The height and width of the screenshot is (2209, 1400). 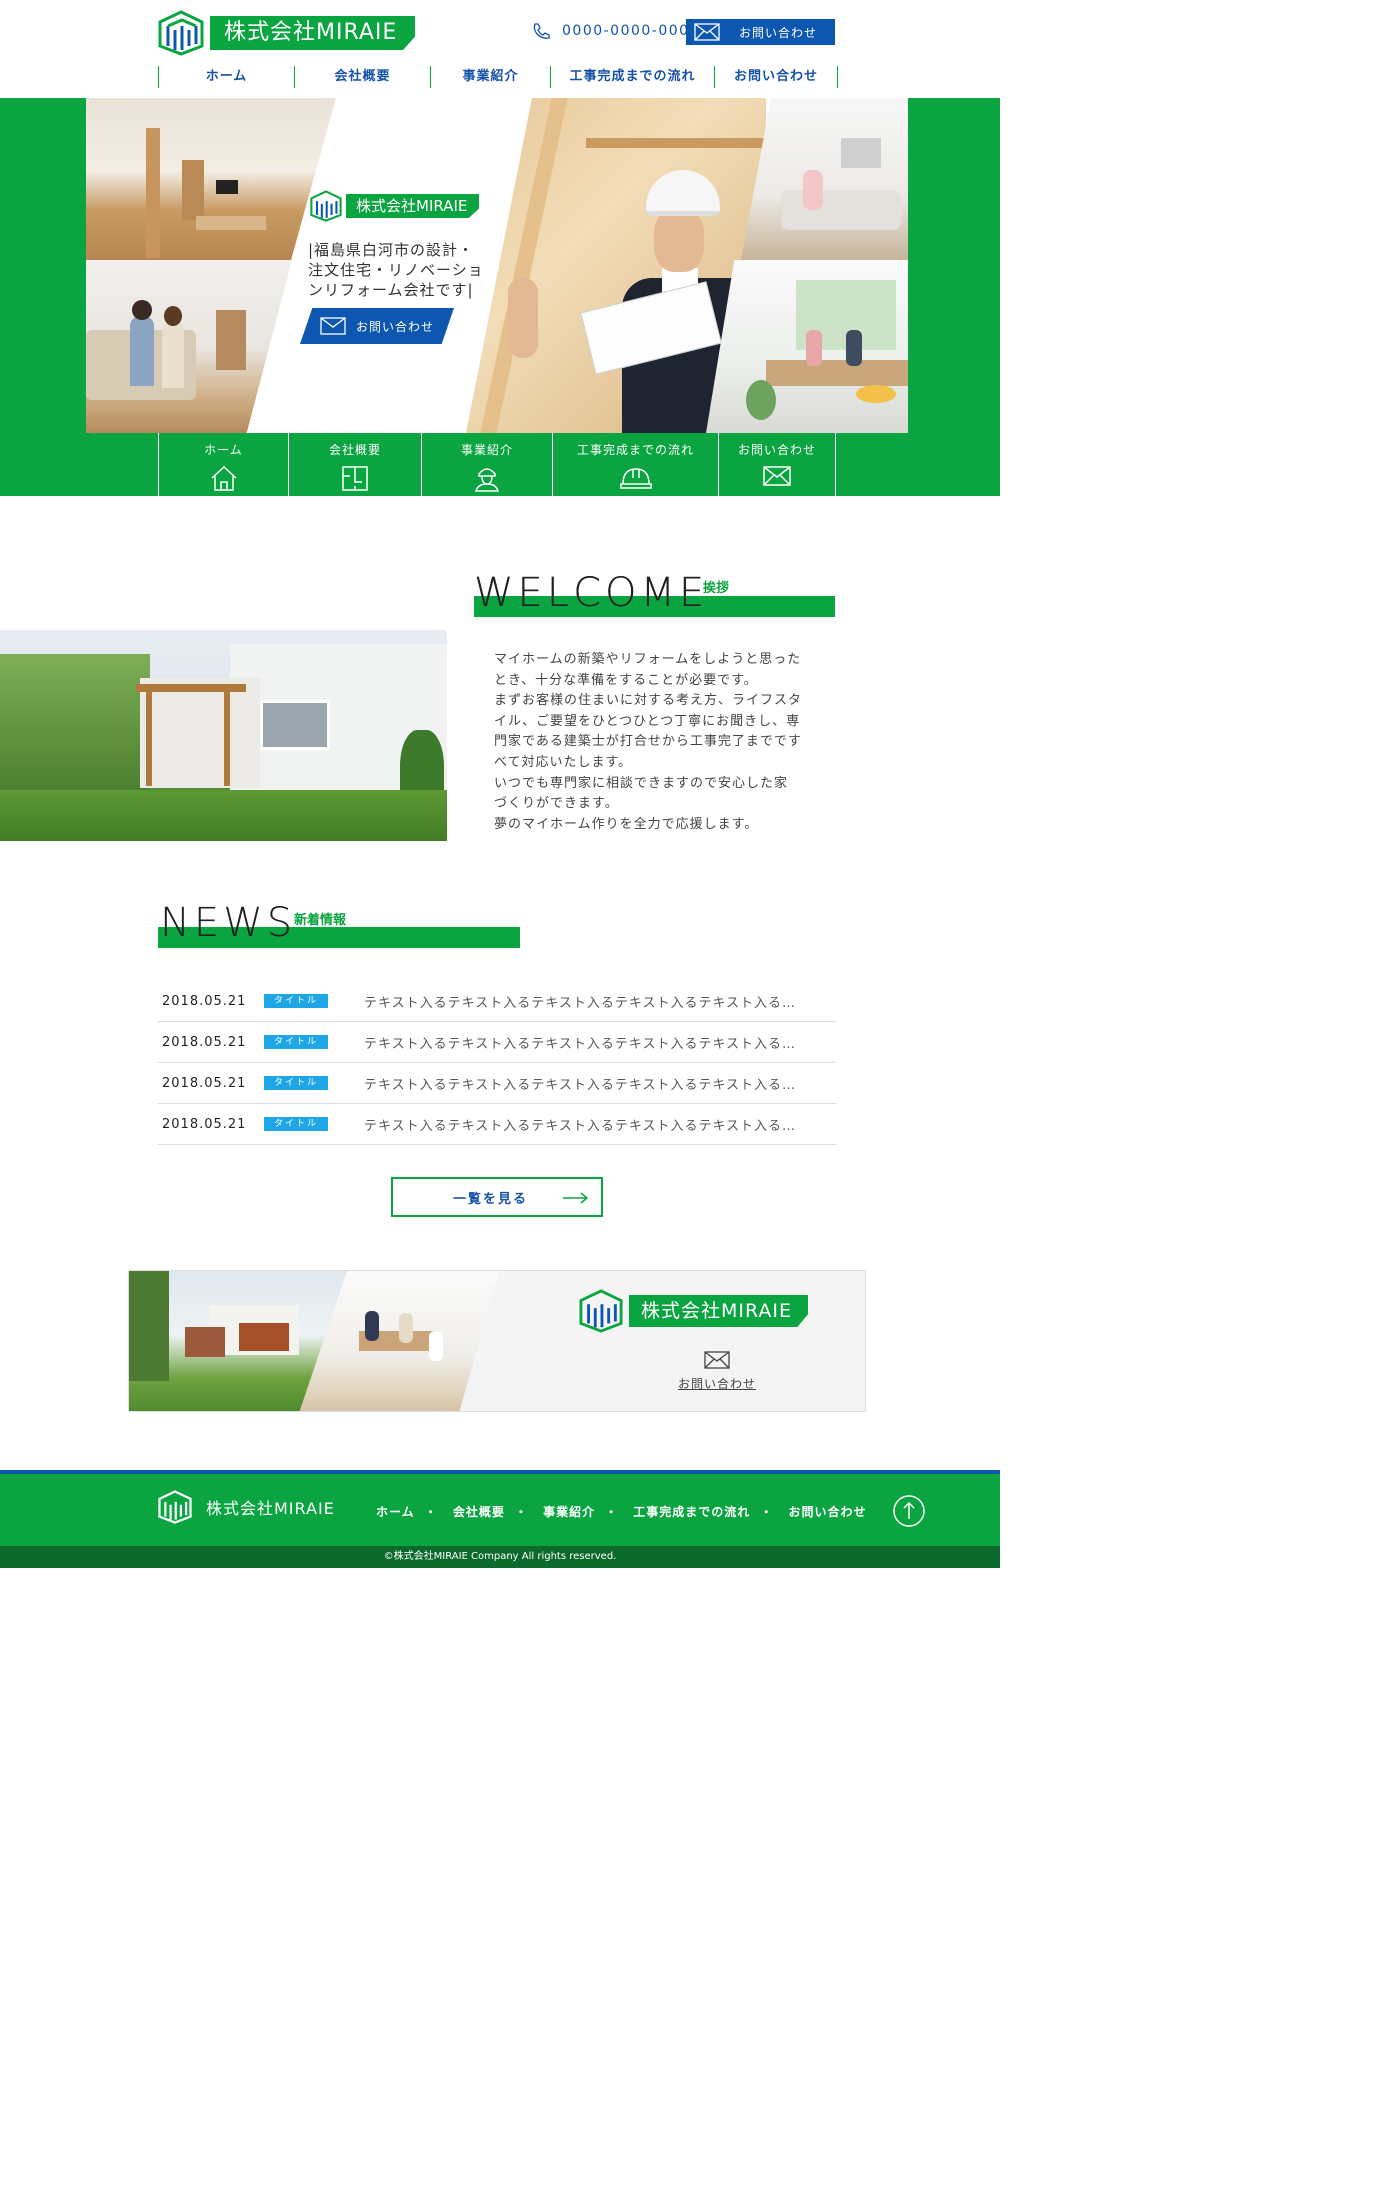 I want to click on header-logo: 株式会社MIRAIE, so click(x=287, y=33).